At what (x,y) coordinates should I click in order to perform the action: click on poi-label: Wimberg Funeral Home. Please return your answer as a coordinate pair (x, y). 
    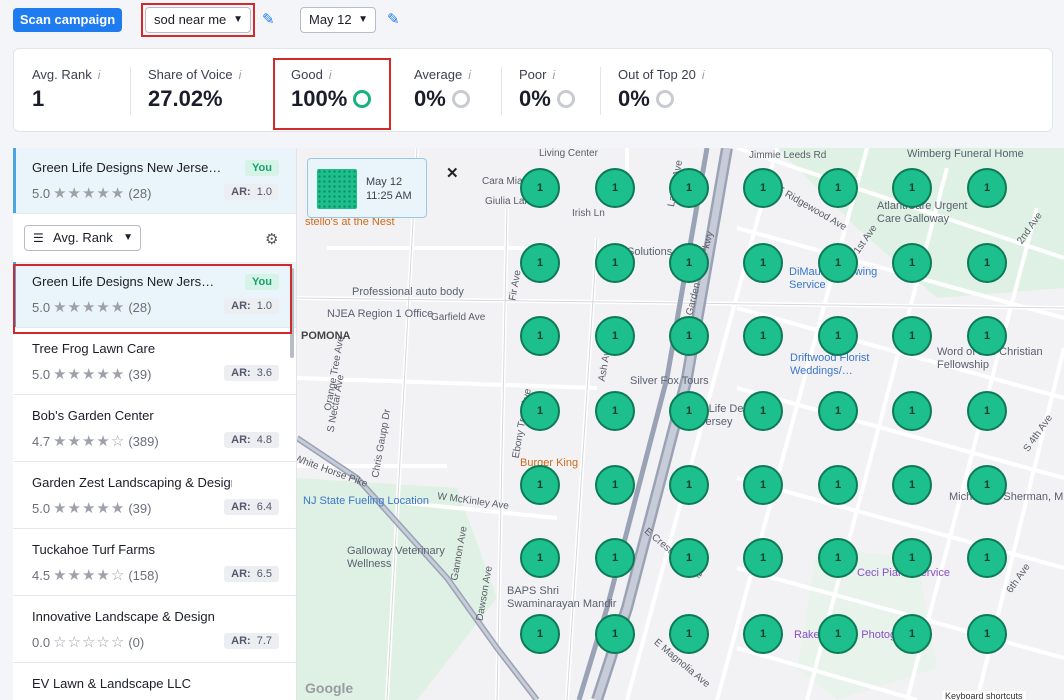
    Looking at the image, I should click on (965, 154).